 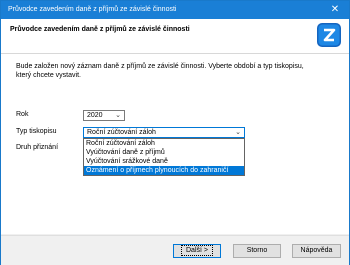 I want to click on dropdown-option: Vyúčtování daně z příjmů, so click(x=164, y=152).